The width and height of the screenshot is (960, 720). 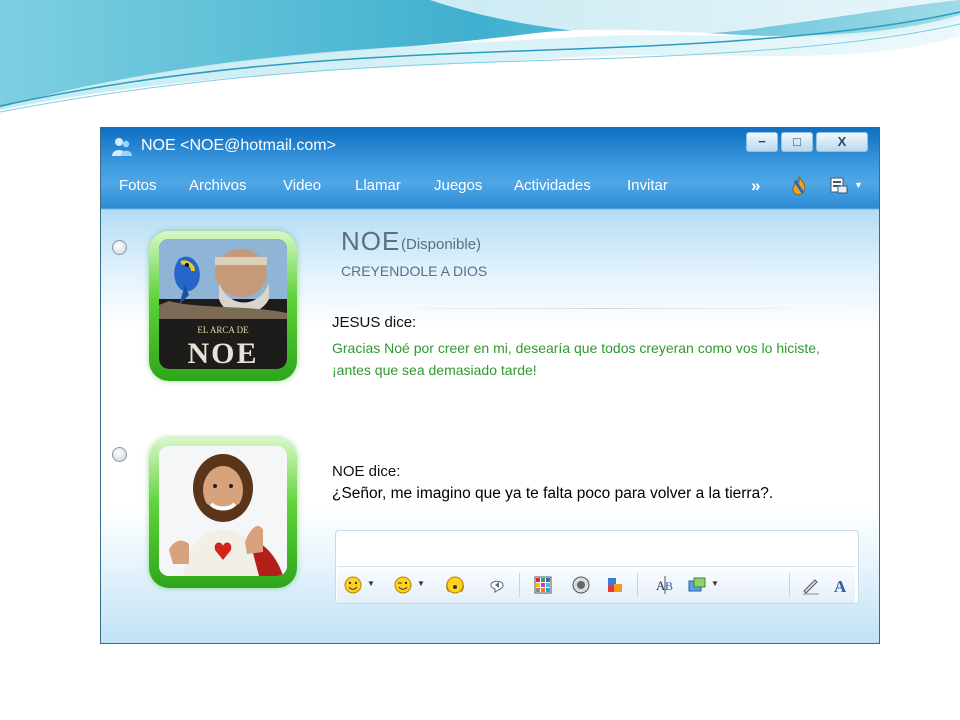 What do you see at coordinates (222, 353) in the screenshot?
I see `avatar-caption-bottom: NOE` at bounding box center [222, 353].